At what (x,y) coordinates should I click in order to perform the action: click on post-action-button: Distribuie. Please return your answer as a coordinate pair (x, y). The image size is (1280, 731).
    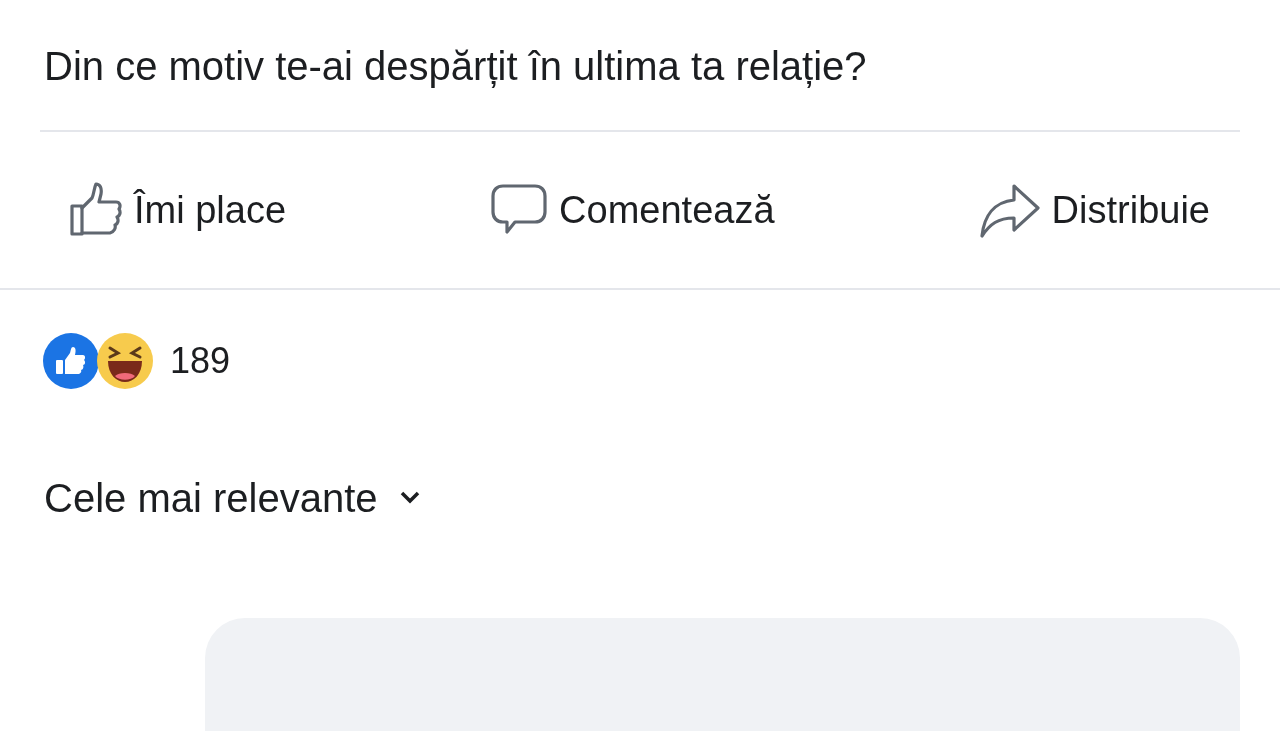
    Looking at the image, I should click on (1094, 210).